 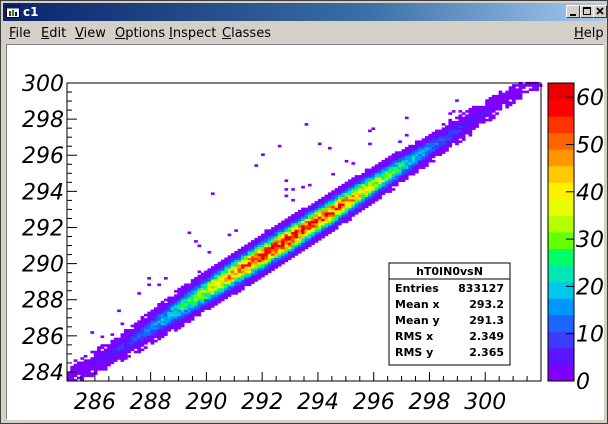 I want to click on y-tick-label: 284, so click(x=43, y=373).